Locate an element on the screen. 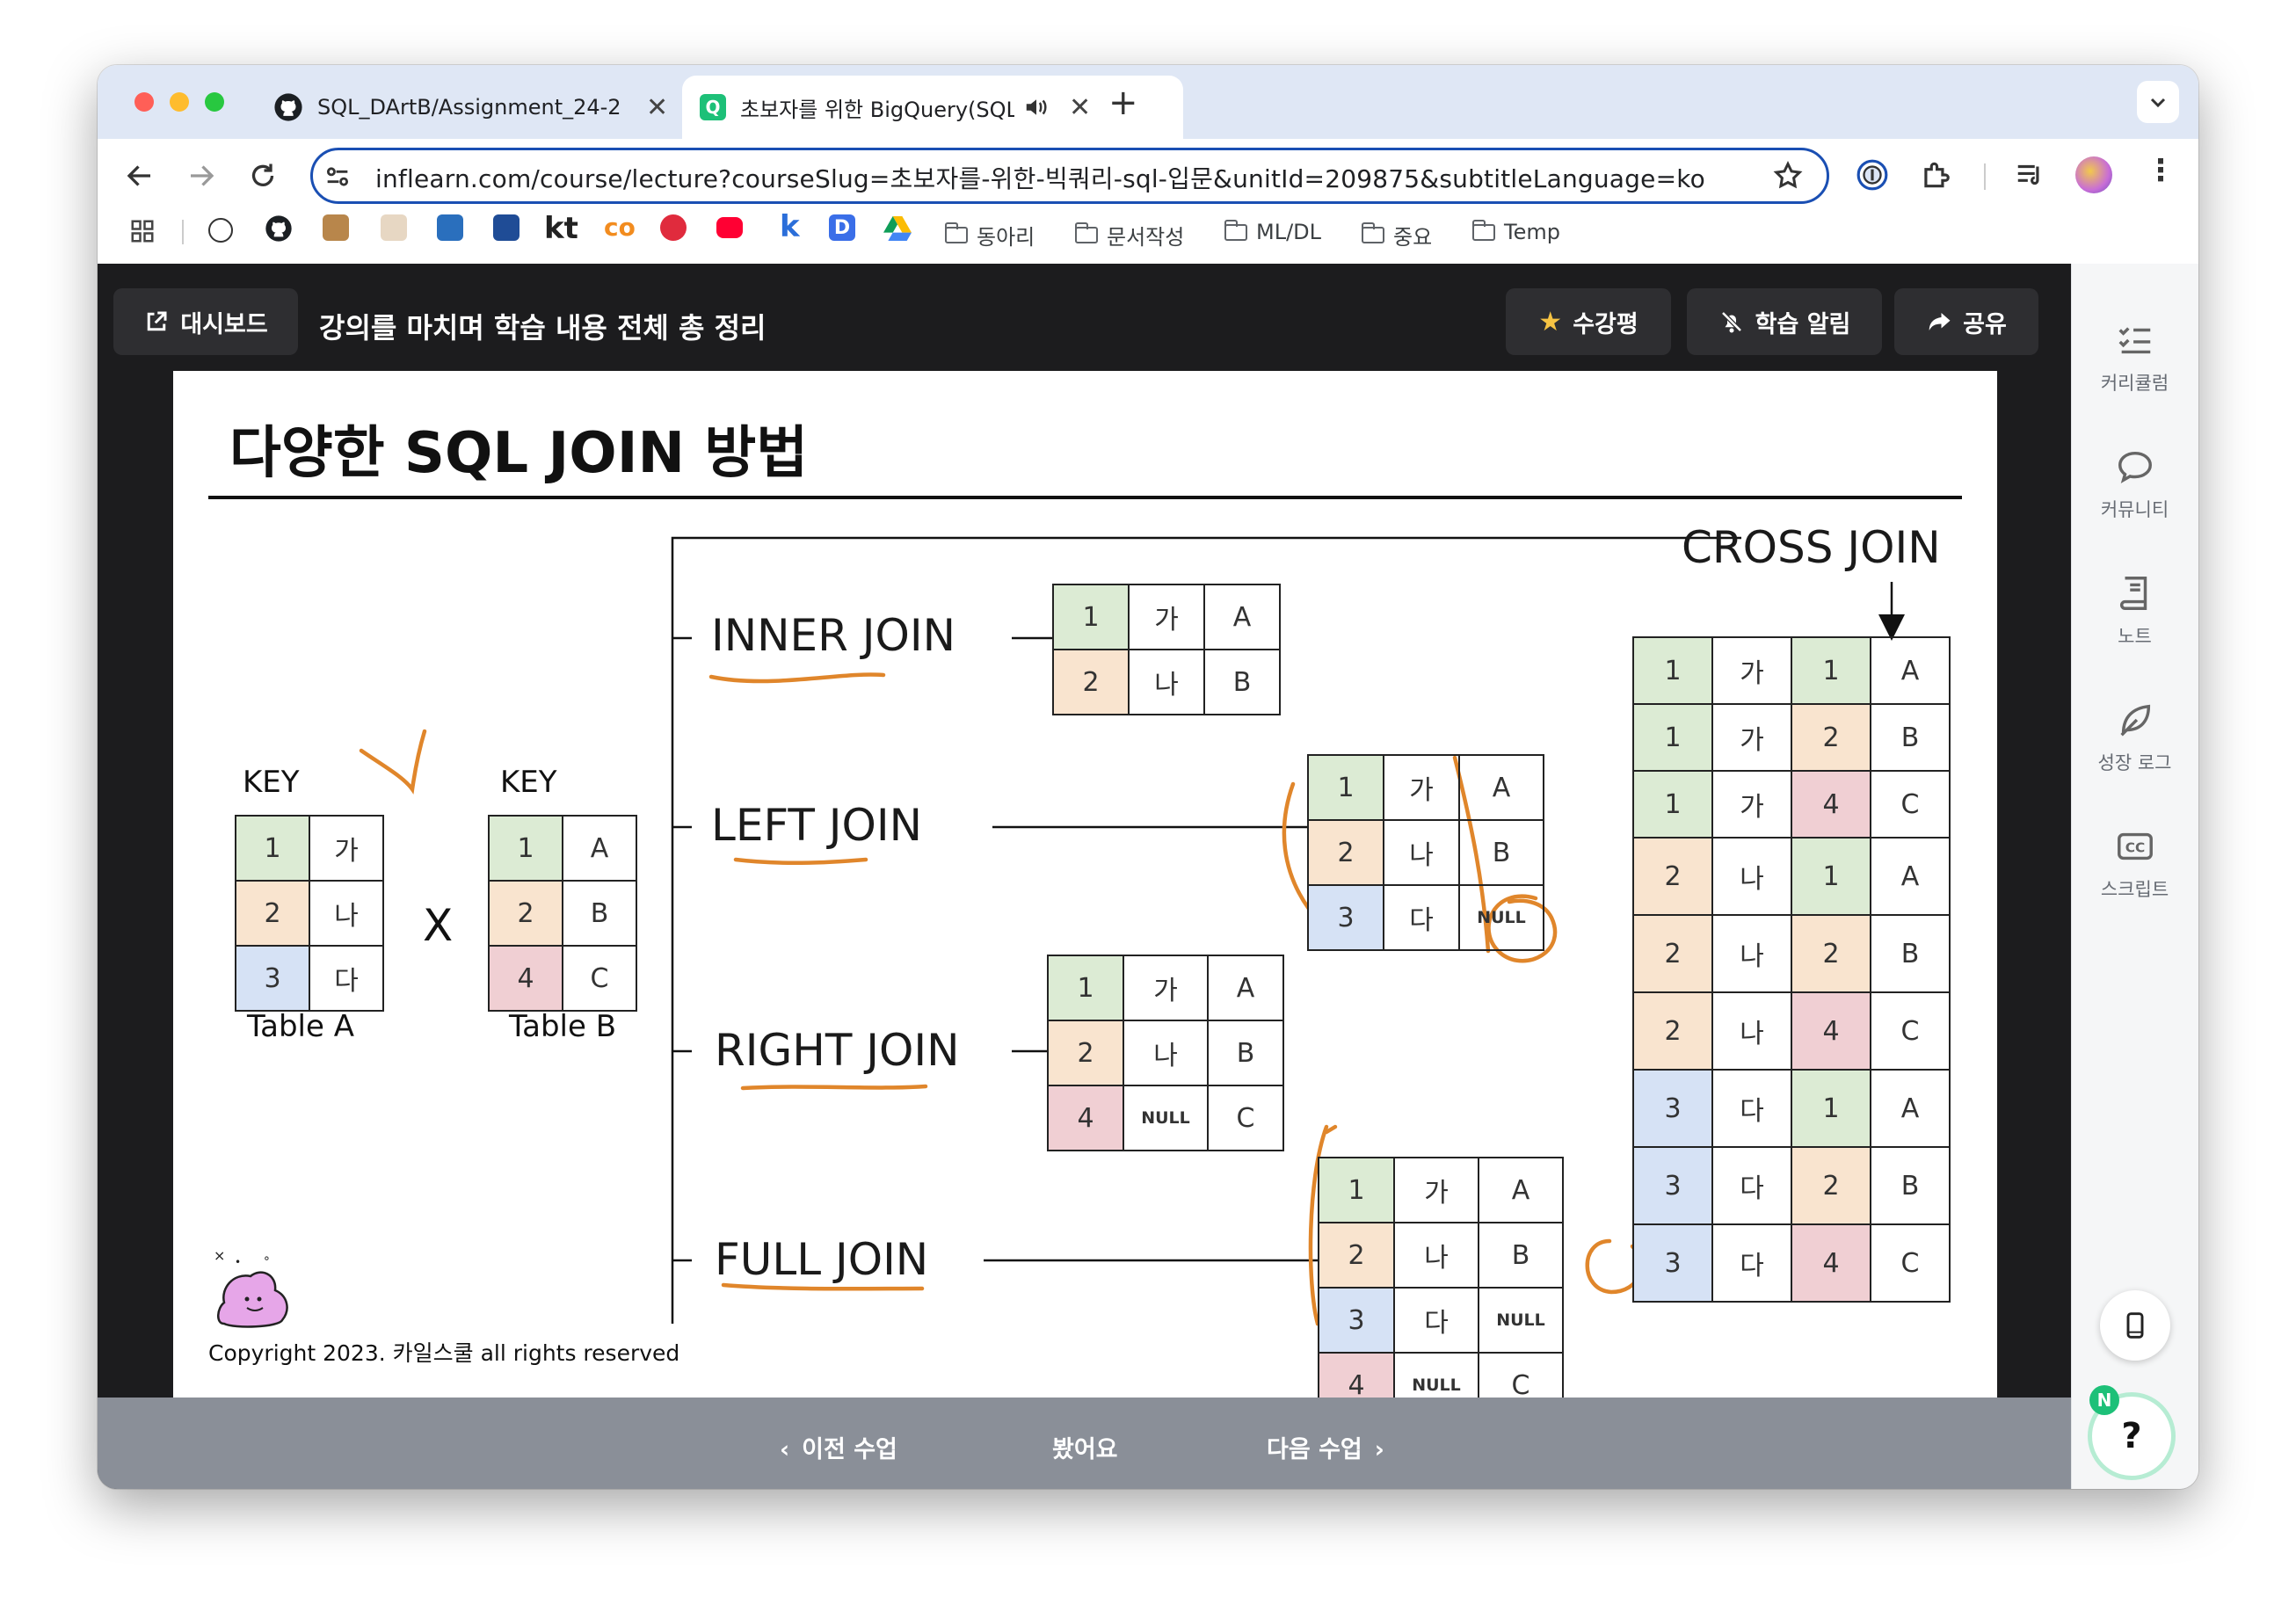 The height and width of the screenshot is (1619, 2296). extensions-icon is located at coordinates (1936, 175).